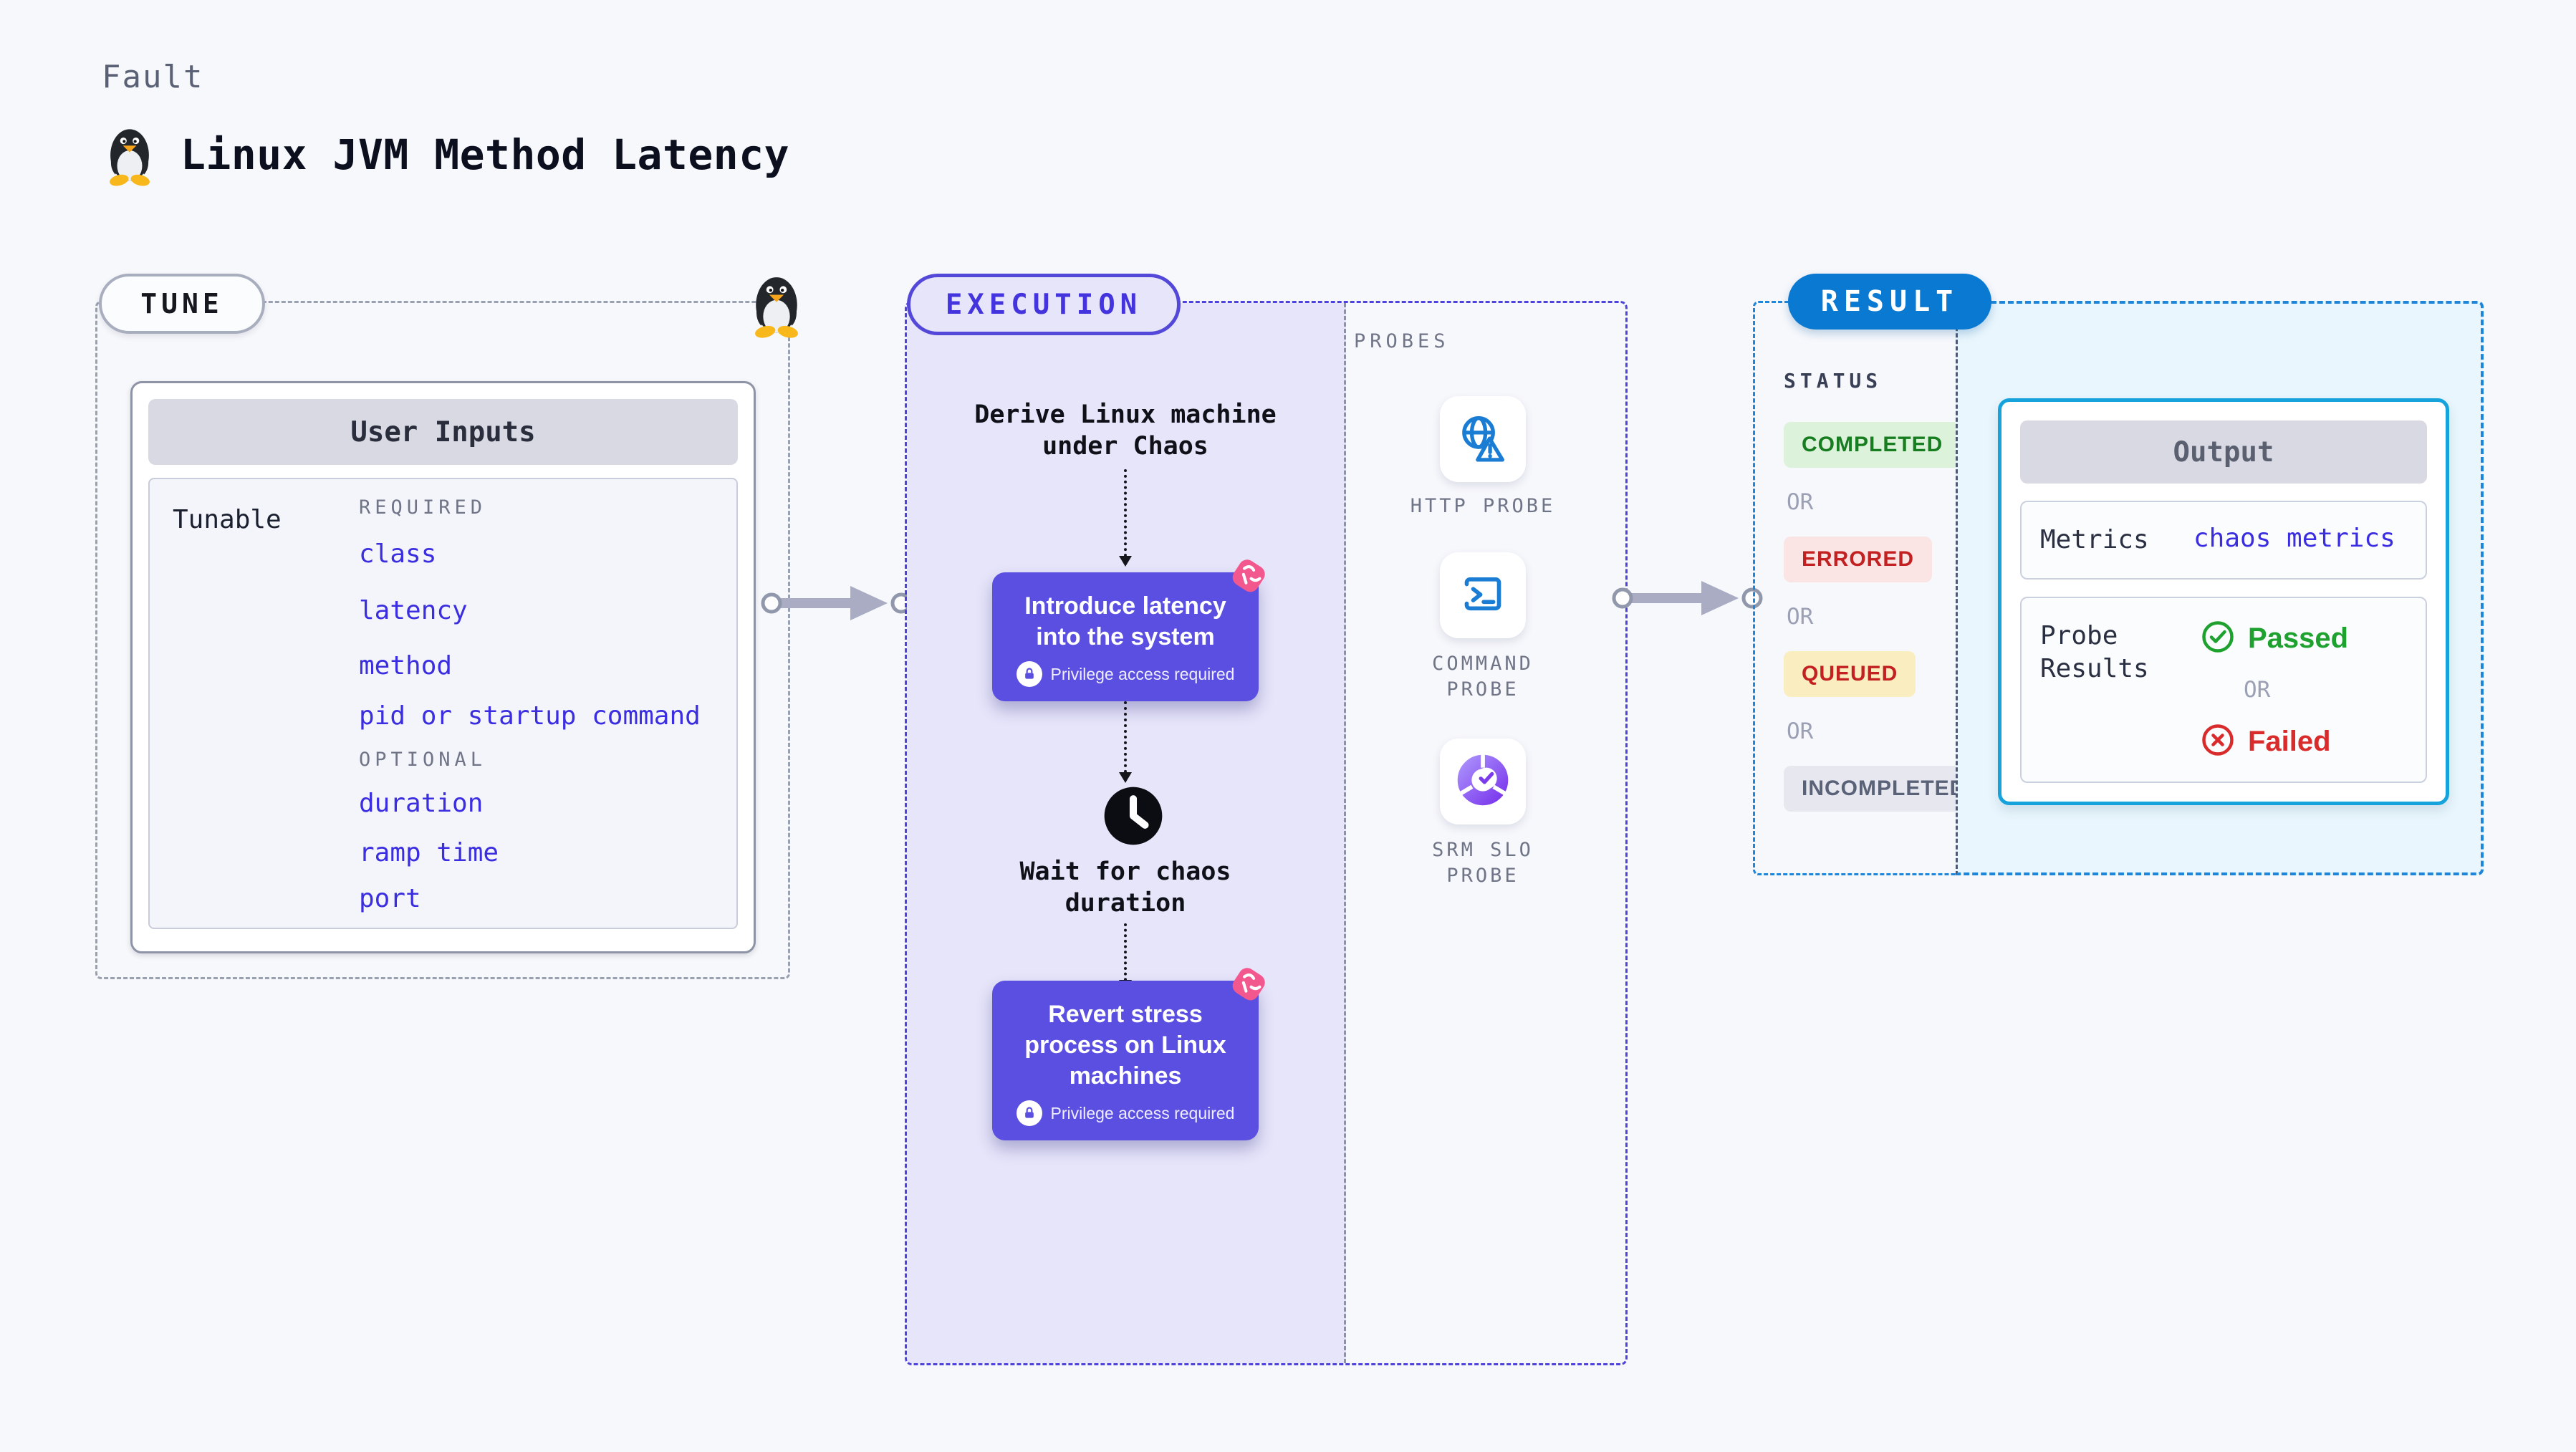 The image size is (2576, 1452). Describe the element at coordinates (1125, 1046) in the screenshot. I see `revert-stress-label: Revert stress process on Linux machines` at that location.